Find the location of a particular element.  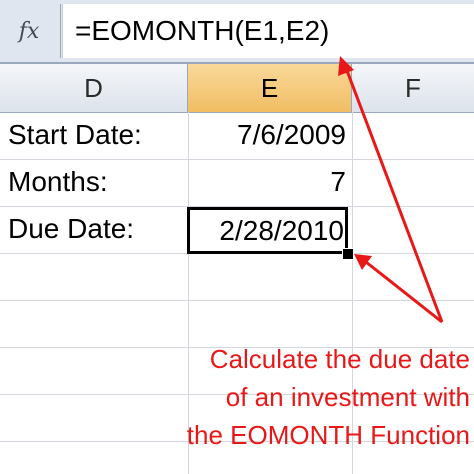

column-header-f: F is located at coordinates (413, 88).